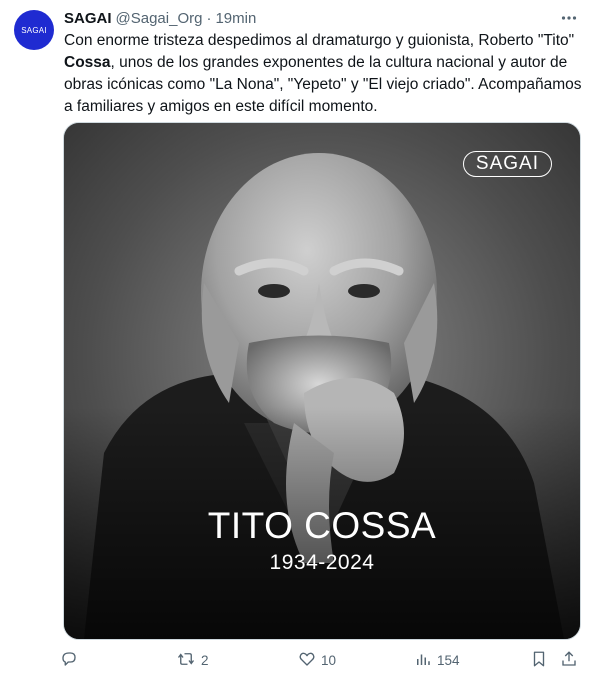 The width and height of the screenshot is (595, 679). I want to click on memorial-name: TITO COSSA, so click(322, 525).